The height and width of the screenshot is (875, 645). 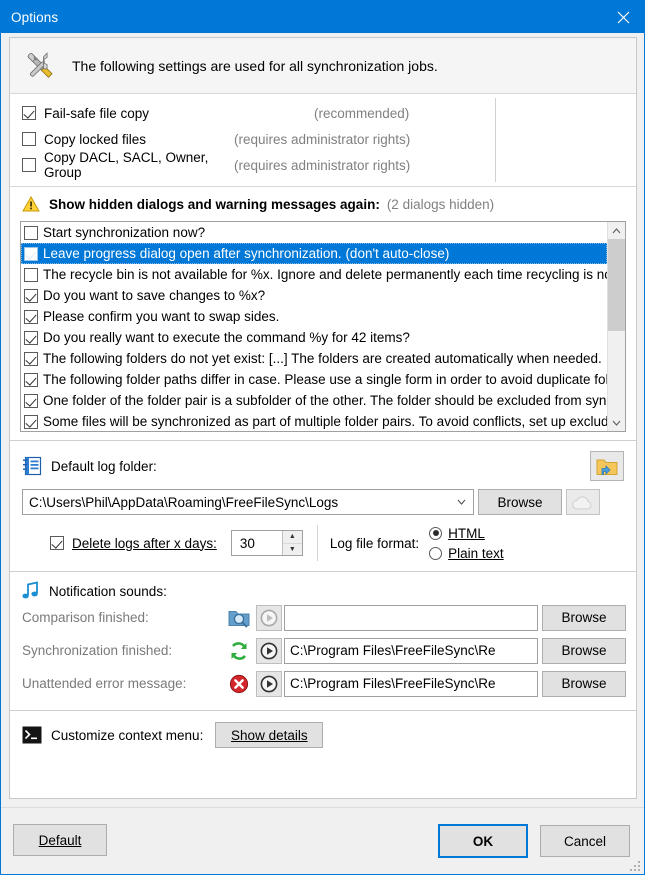 I want to click on show-details-button: Show details, so click(x=269, y=735).